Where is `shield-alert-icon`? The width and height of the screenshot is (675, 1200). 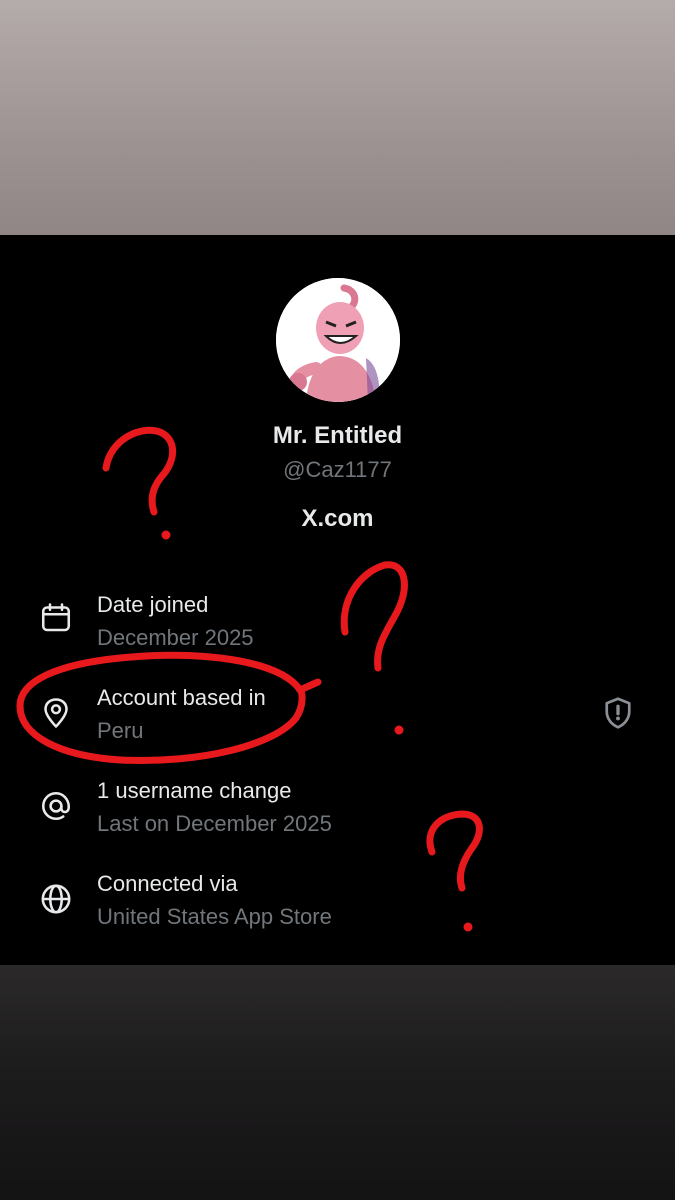
shield-alert-icon is located at coordinates (618, 713).